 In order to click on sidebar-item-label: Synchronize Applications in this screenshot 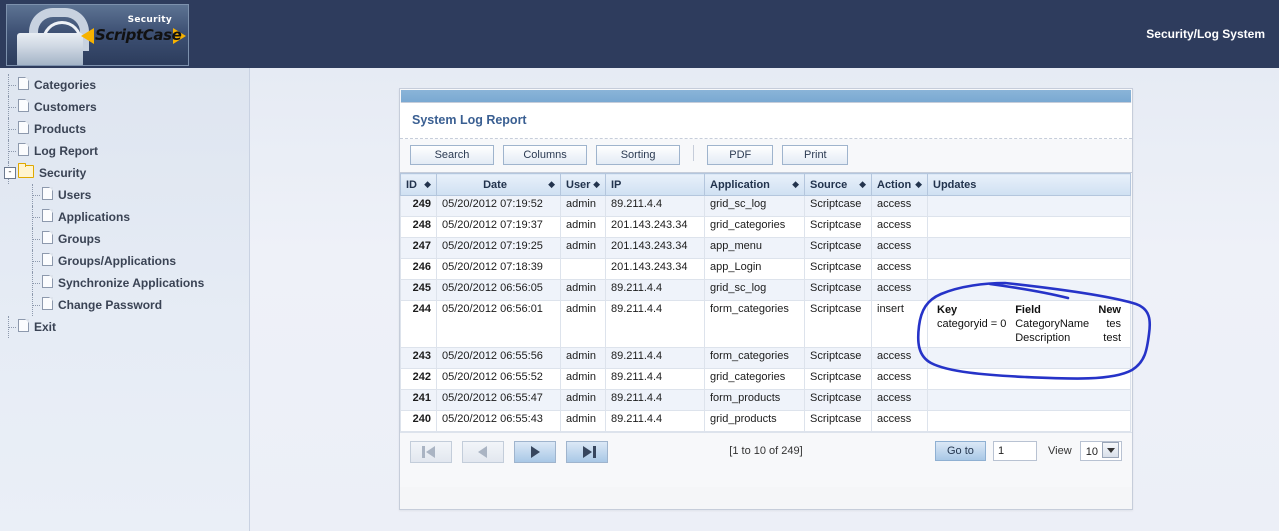, I will do `click(131, 283)`.